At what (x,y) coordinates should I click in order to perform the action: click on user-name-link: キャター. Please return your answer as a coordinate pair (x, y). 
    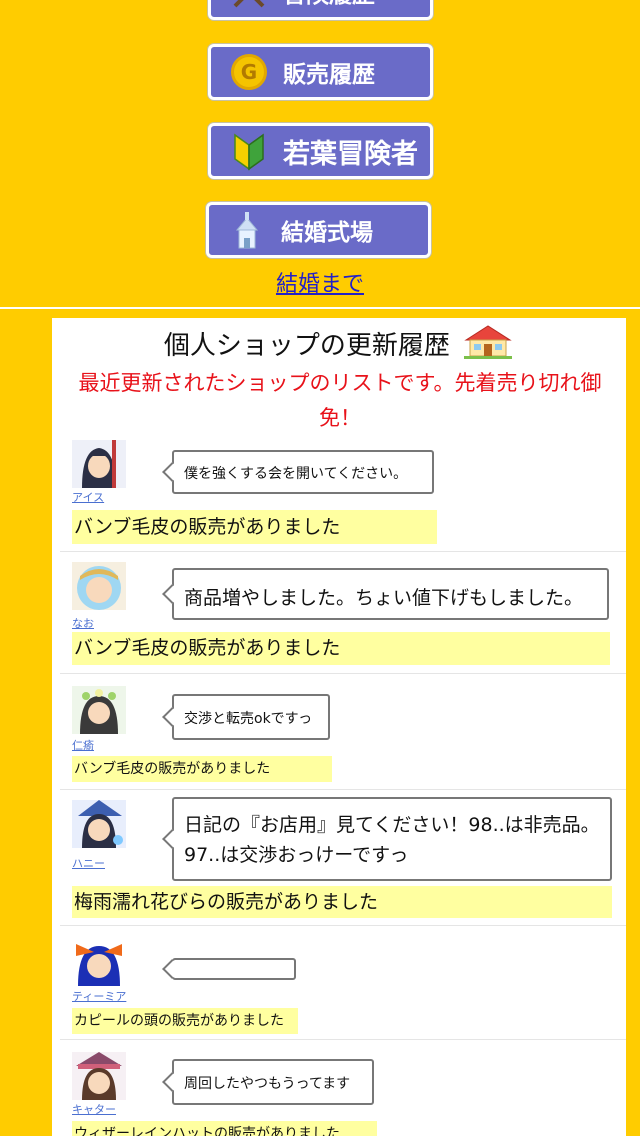
    Looking at the image, I should click on (94, 1109).